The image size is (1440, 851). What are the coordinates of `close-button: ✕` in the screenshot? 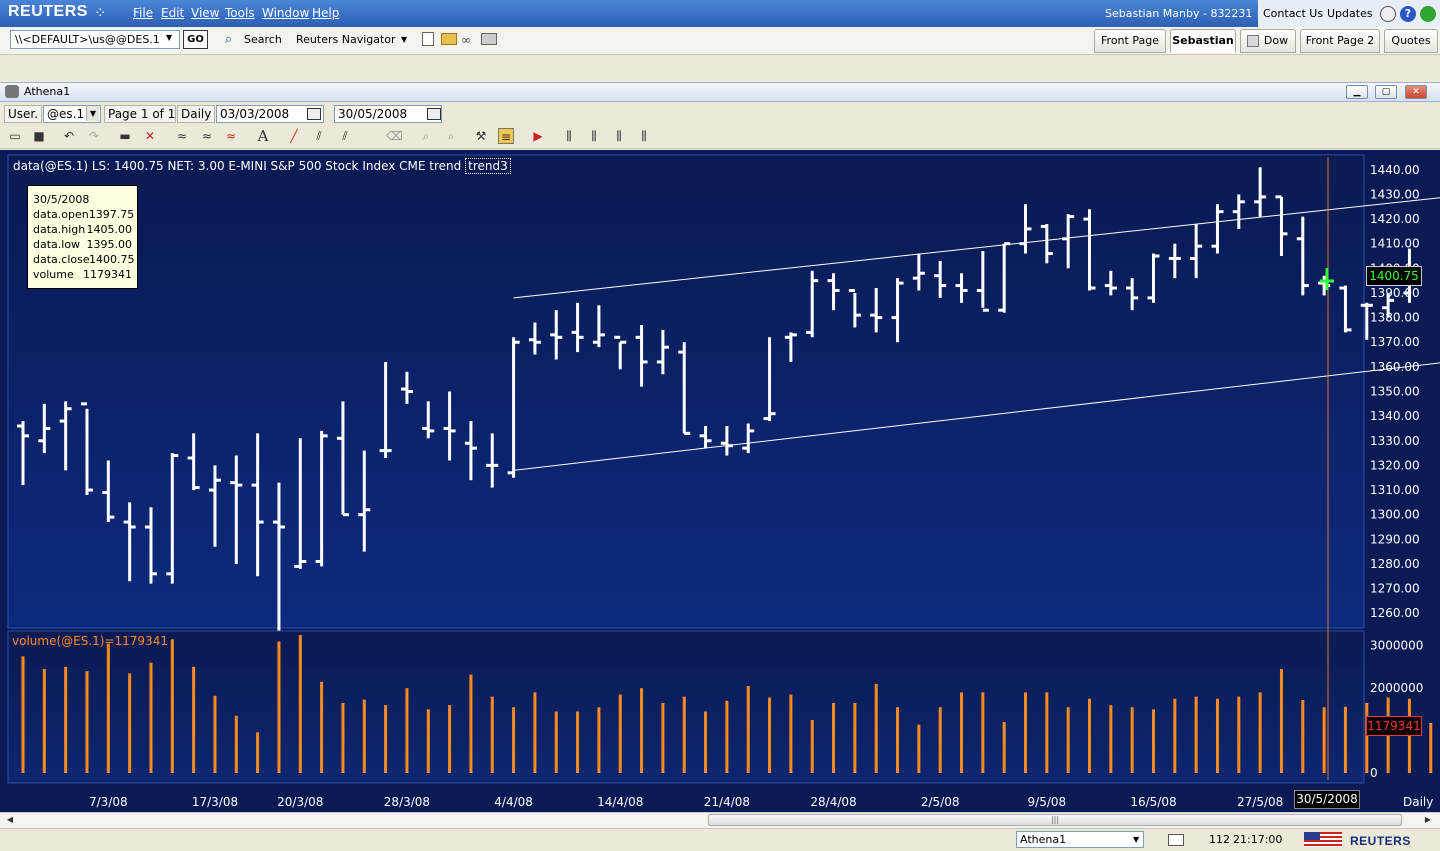 It's located at (1416, 92).